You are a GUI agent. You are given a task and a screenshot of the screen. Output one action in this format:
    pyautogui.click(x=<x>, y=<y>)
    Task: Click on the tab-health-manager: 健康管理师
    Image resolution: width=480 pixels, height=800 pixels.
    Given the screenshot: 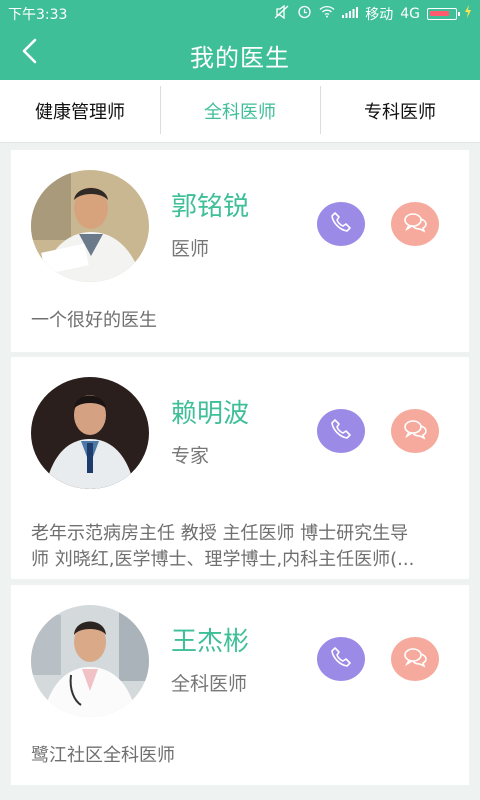 What is the action you would take?
    pyautogui.click(x=80, y=111)
    